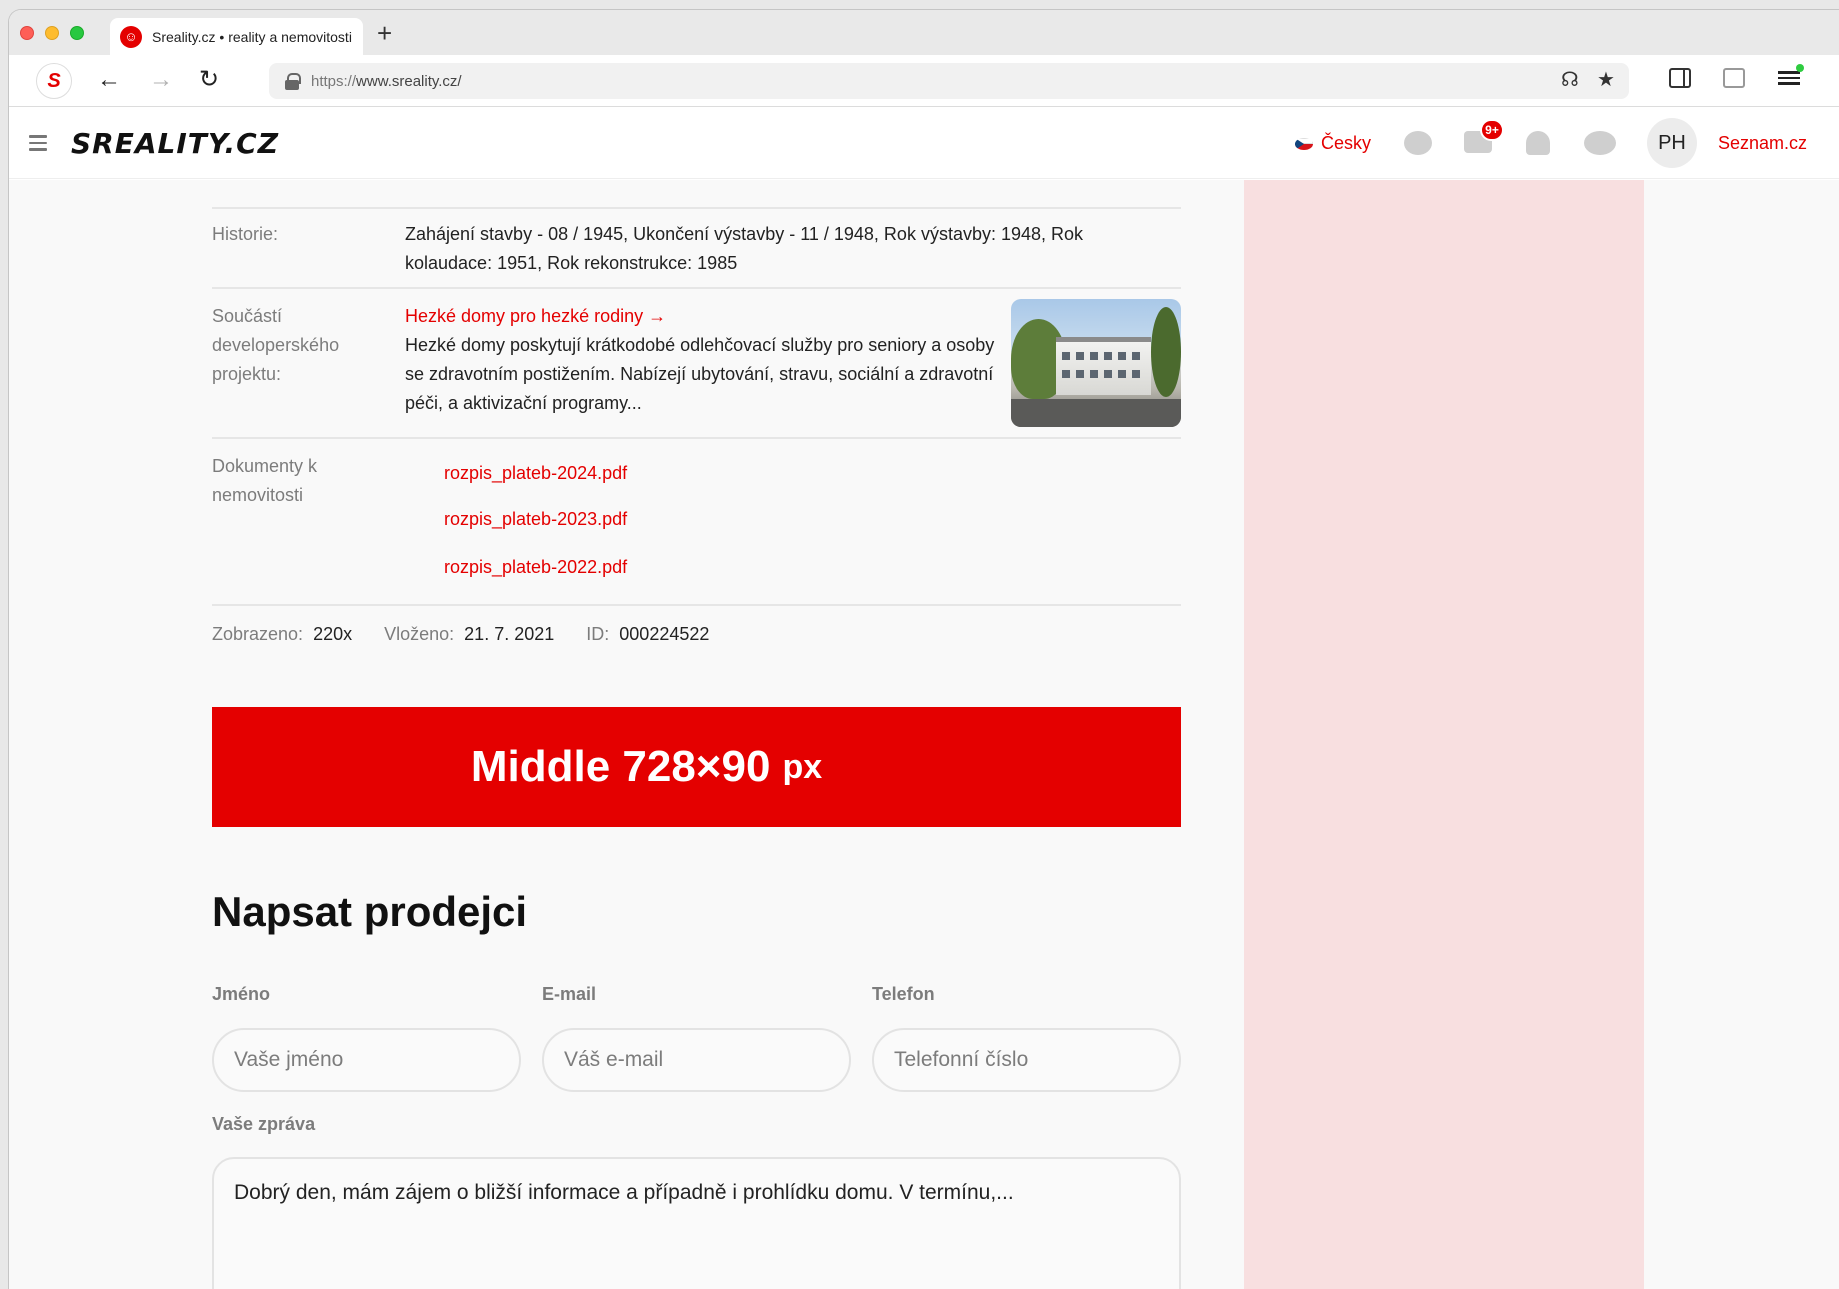 This screenshot has width=1839, height=1289. What do you see at coordinates (705, 316) in the screenshot?
I see `project-link: Hezké domy pro hezké rodiny →` at bounding box center [705, 316].